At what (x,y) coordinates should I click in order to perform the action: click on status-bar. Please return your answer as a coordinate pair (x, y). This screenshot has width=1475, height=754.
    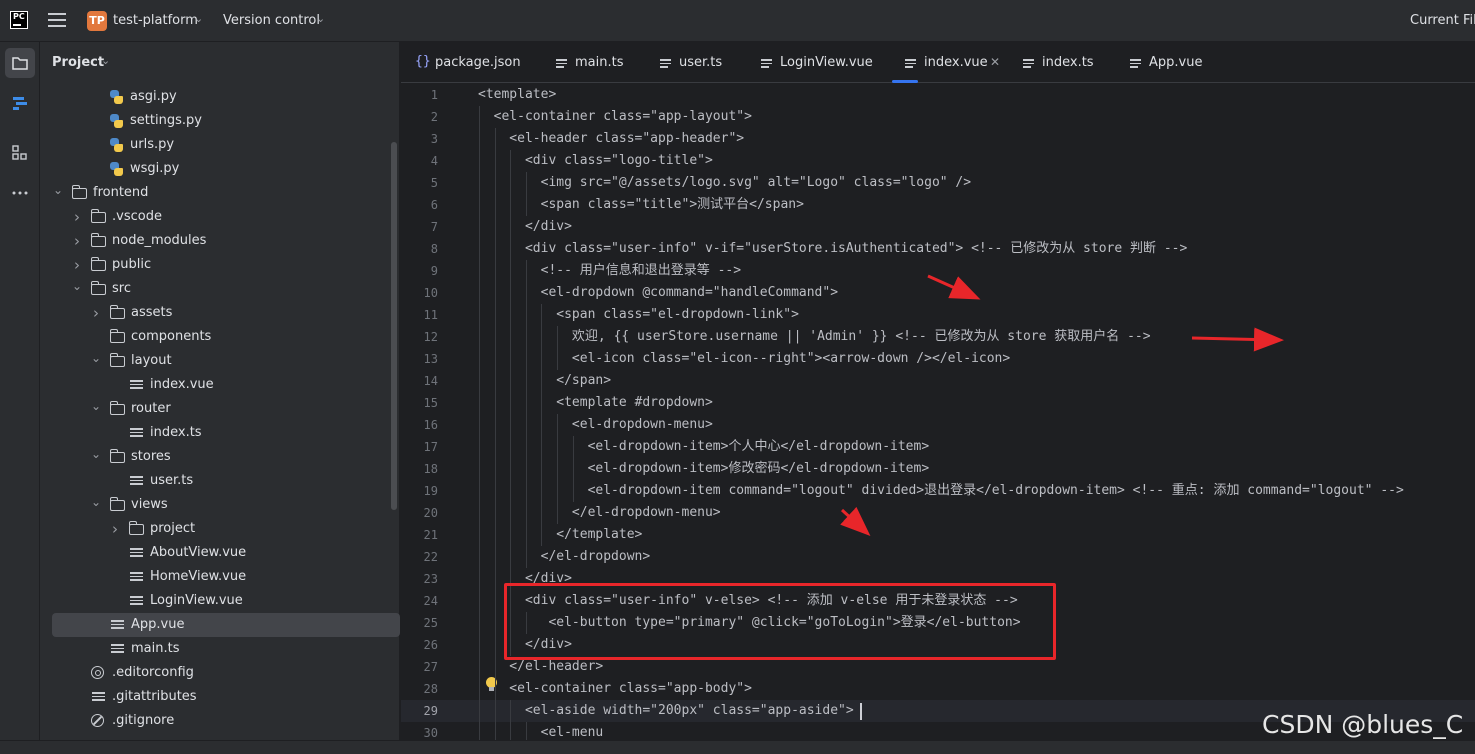
    Looking at the image, I should click on (737, 747).